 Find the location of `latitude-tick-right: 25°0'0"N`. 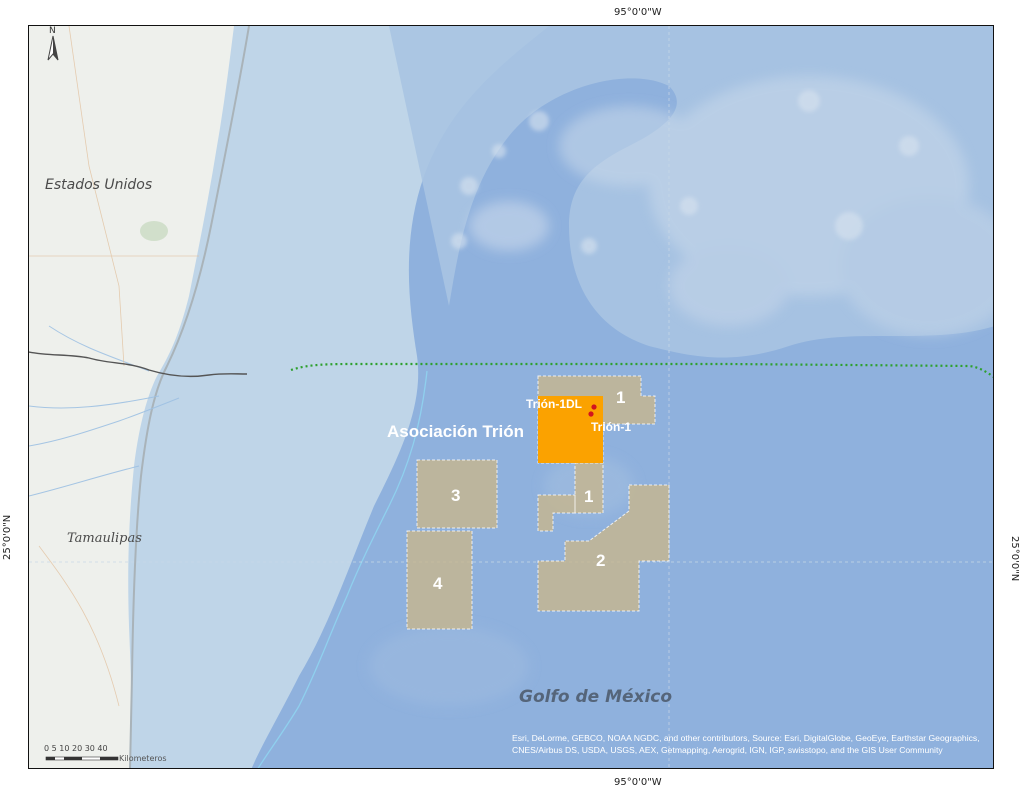

latitude-tick-right: 25°0'0"N is located at coordinates (1014, 559).